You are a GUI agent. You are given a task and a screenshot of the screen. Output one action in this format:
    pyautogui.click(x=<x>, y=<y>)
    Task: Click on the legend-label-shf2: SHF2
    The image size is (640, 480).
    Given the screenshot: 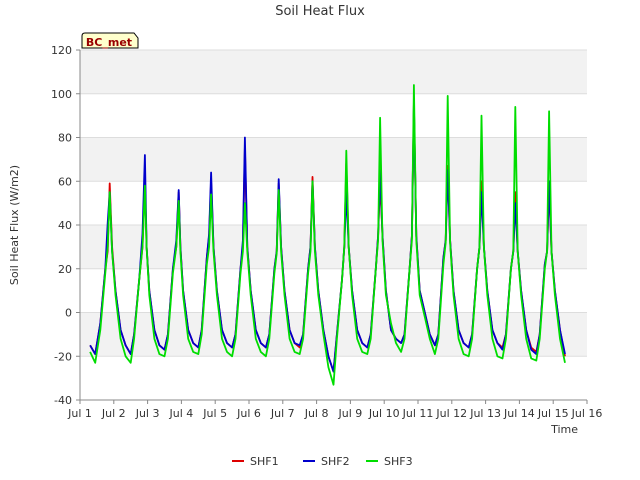 What is the action you would take?
    pyautogui.click(x=335, y=461)
    